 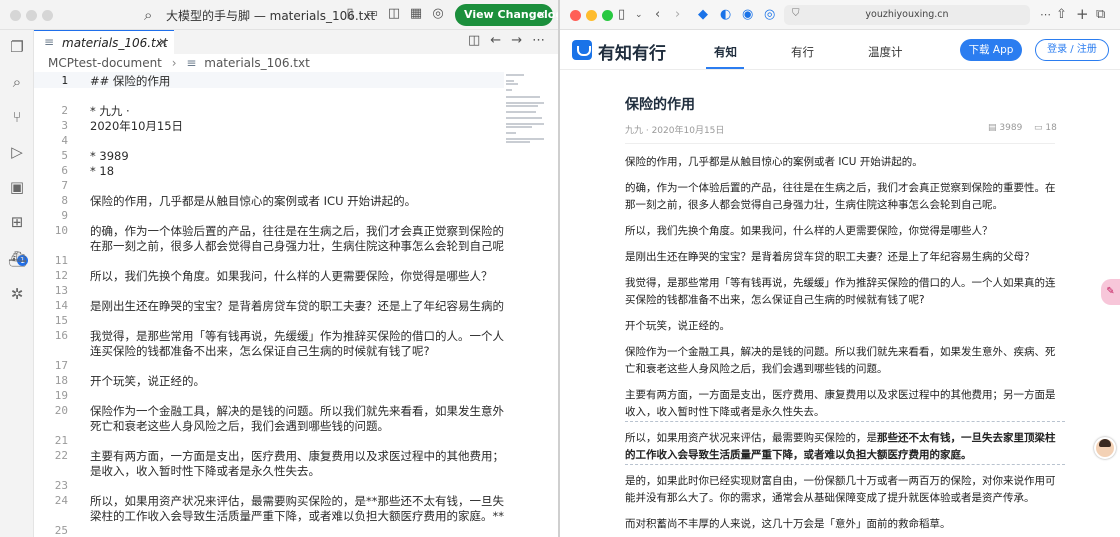 What do you see at coordinates (1045, 15) in the screenshot?
I see `page-menu-icon: ⋯` at bounding box center [1045, 15].